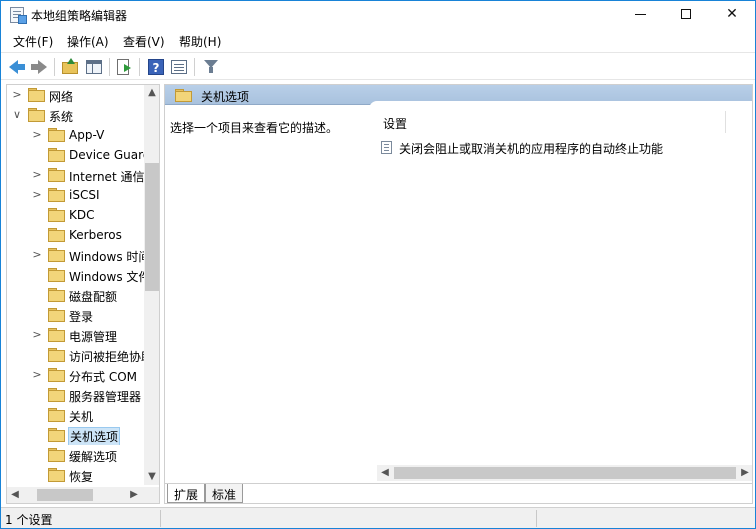 The image size is (756, 529). What do you see at coordinates (458, 493) in the screenshot?
I see `view-tabs: 扩展 标准` at bounding box center [458, 493].